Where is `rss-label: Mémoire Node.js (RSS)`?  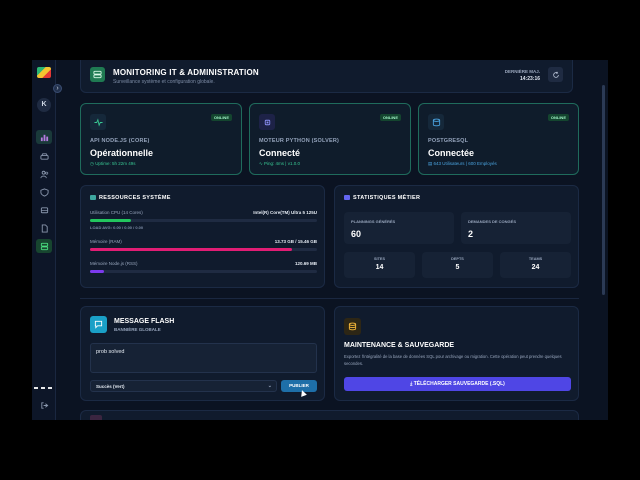
rss-label: Mémoire Node.js (RSS) is located at coordinates (114, 263).